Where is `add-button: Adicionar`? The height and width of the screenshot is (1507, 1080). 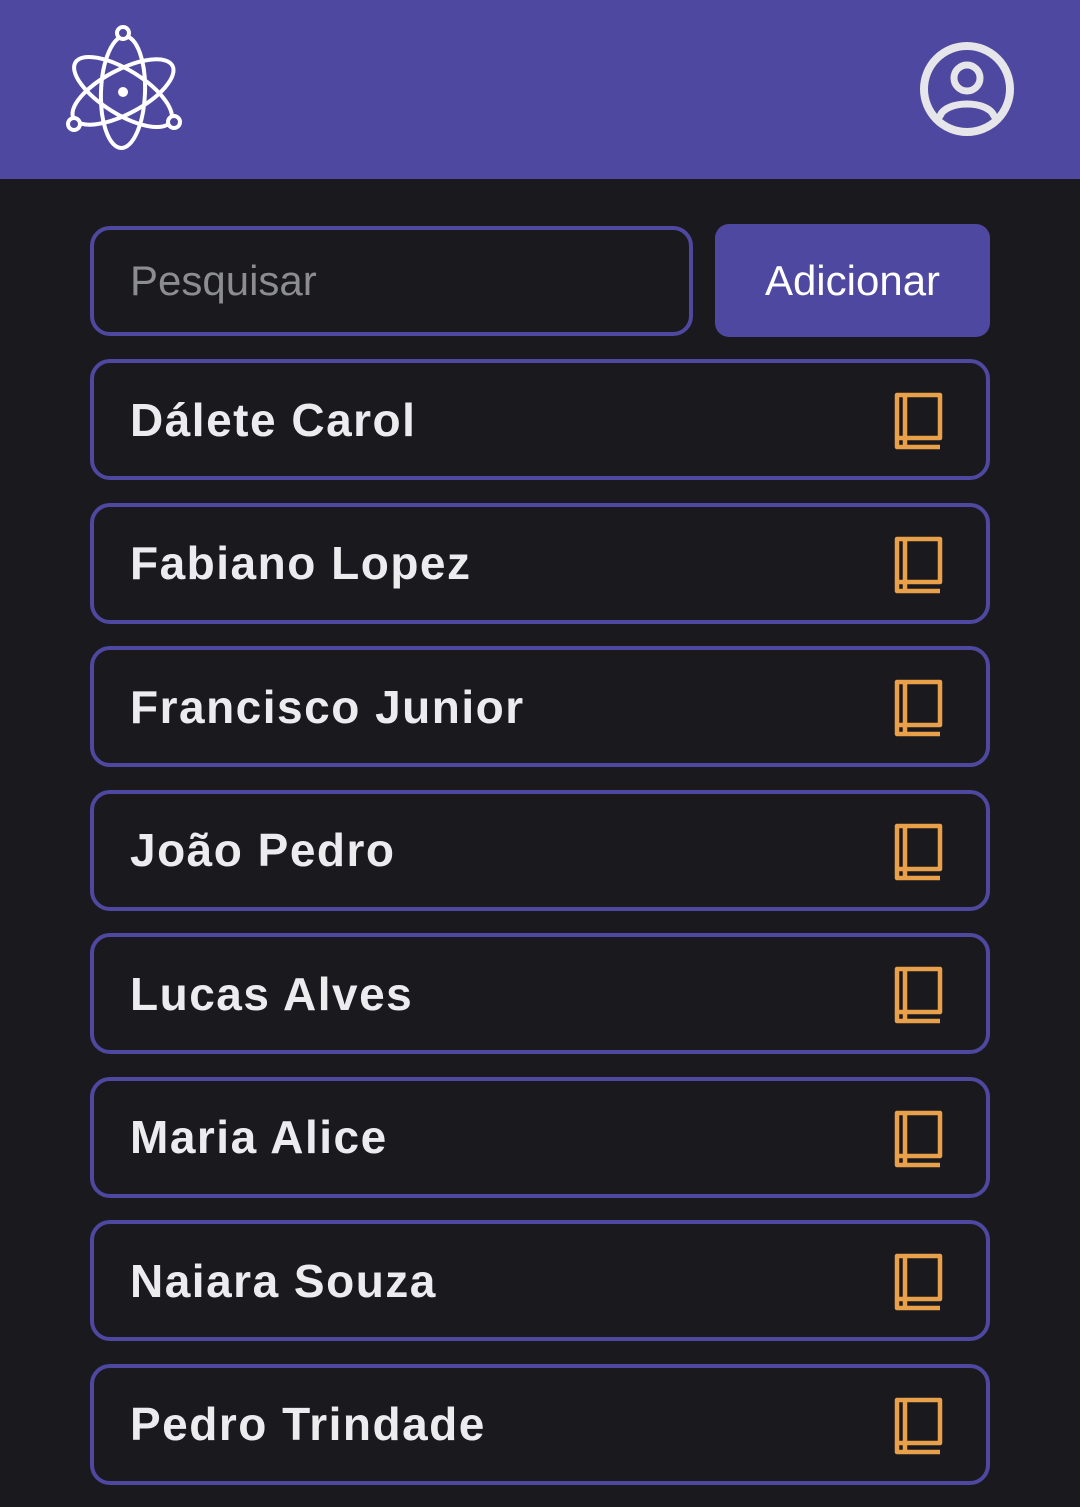 add-button: Adicionar is located at coordinates (852, 280).